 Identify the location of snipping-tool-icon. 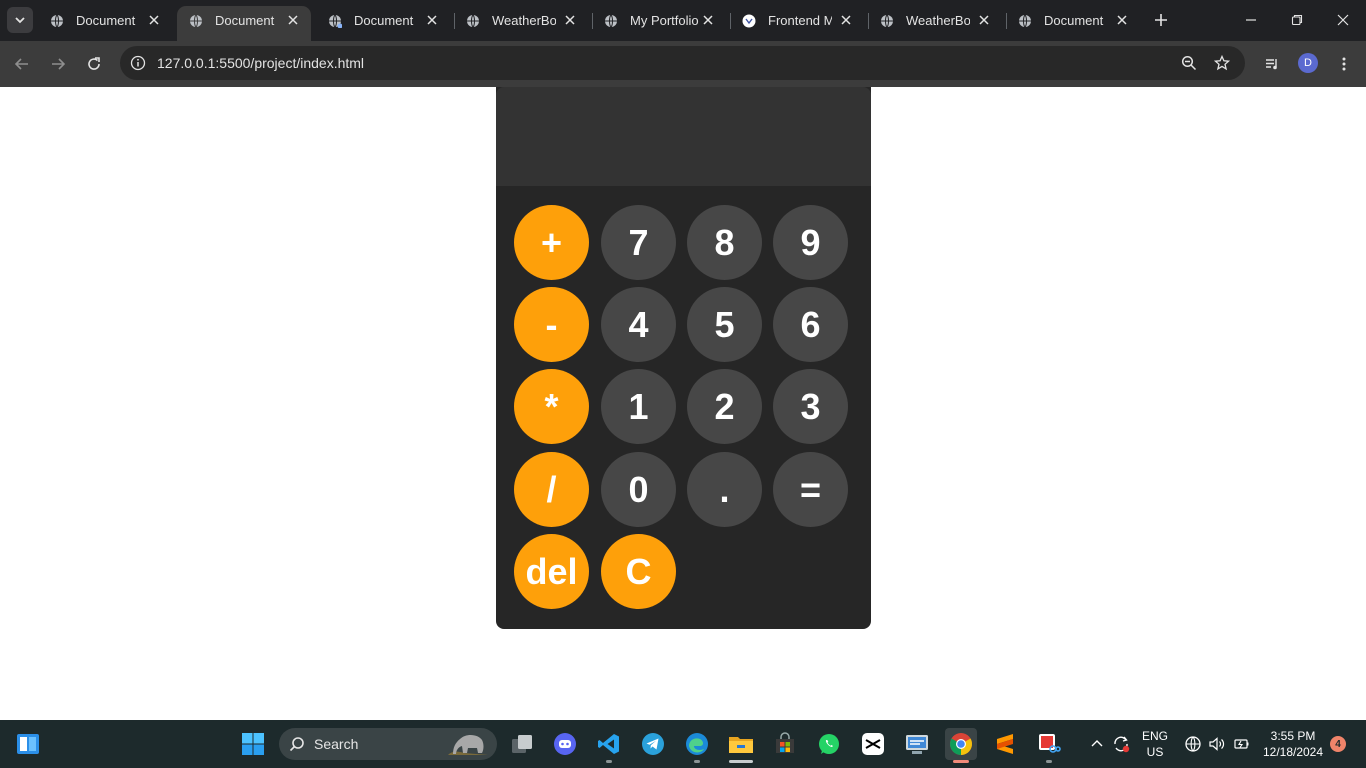
(1050, 743).